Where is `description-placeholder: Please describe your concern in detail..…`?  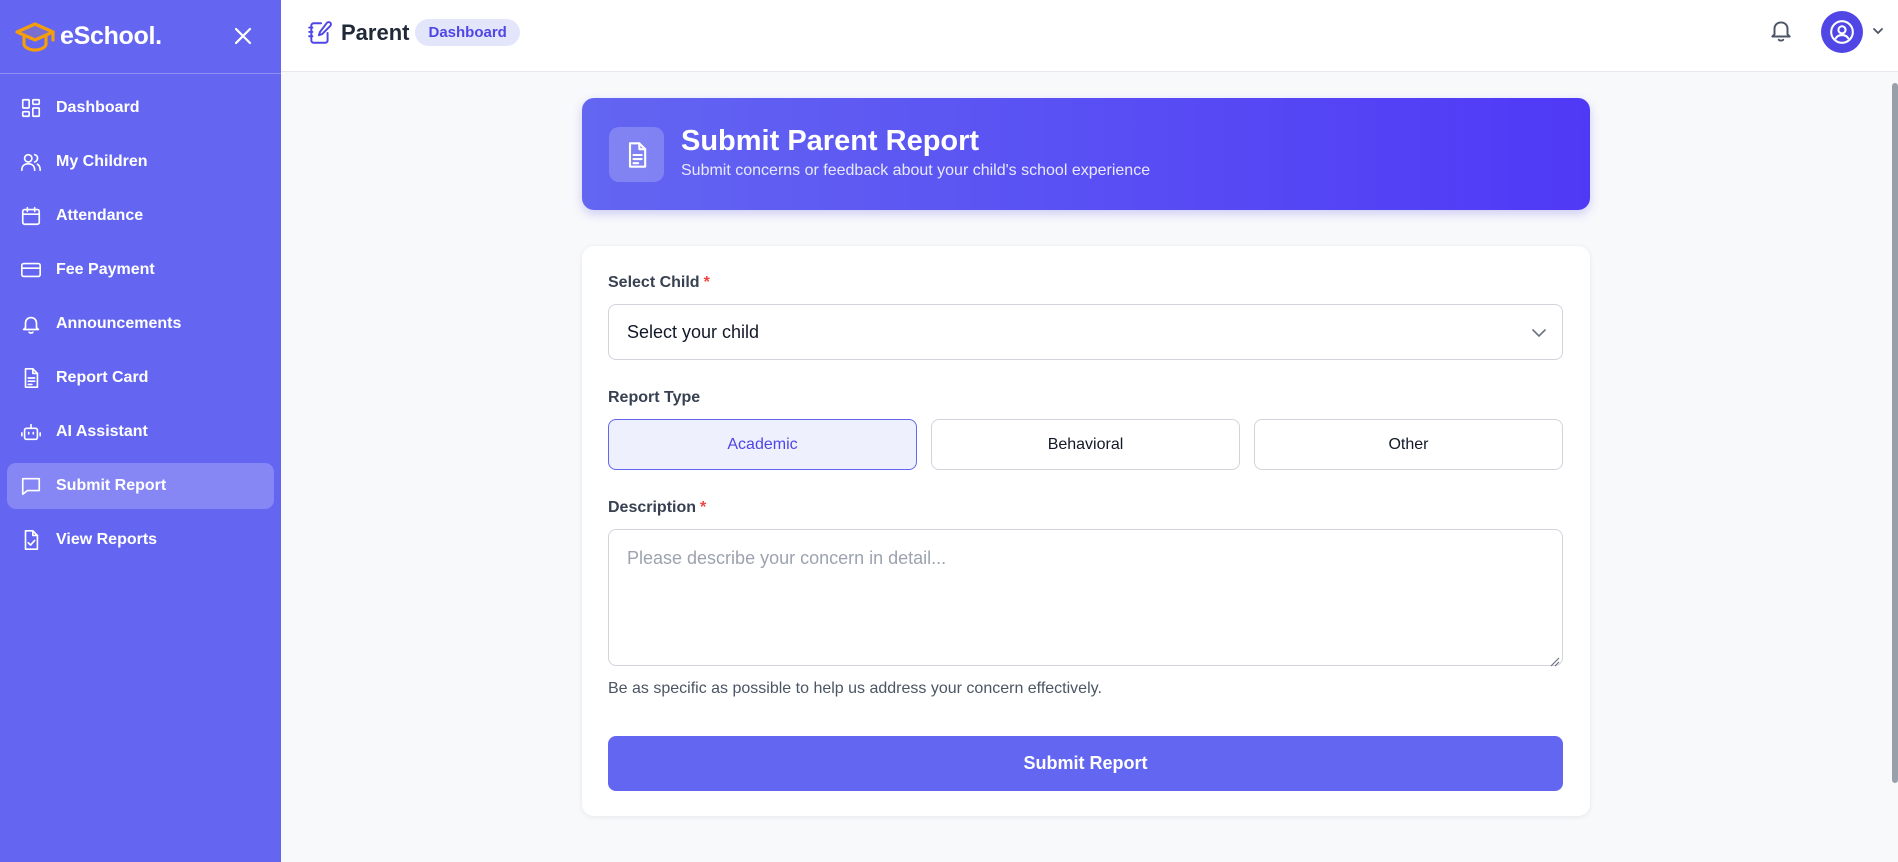 description-placeholder: Please describe your concern in detail..… is located at coordinates (787, 558).